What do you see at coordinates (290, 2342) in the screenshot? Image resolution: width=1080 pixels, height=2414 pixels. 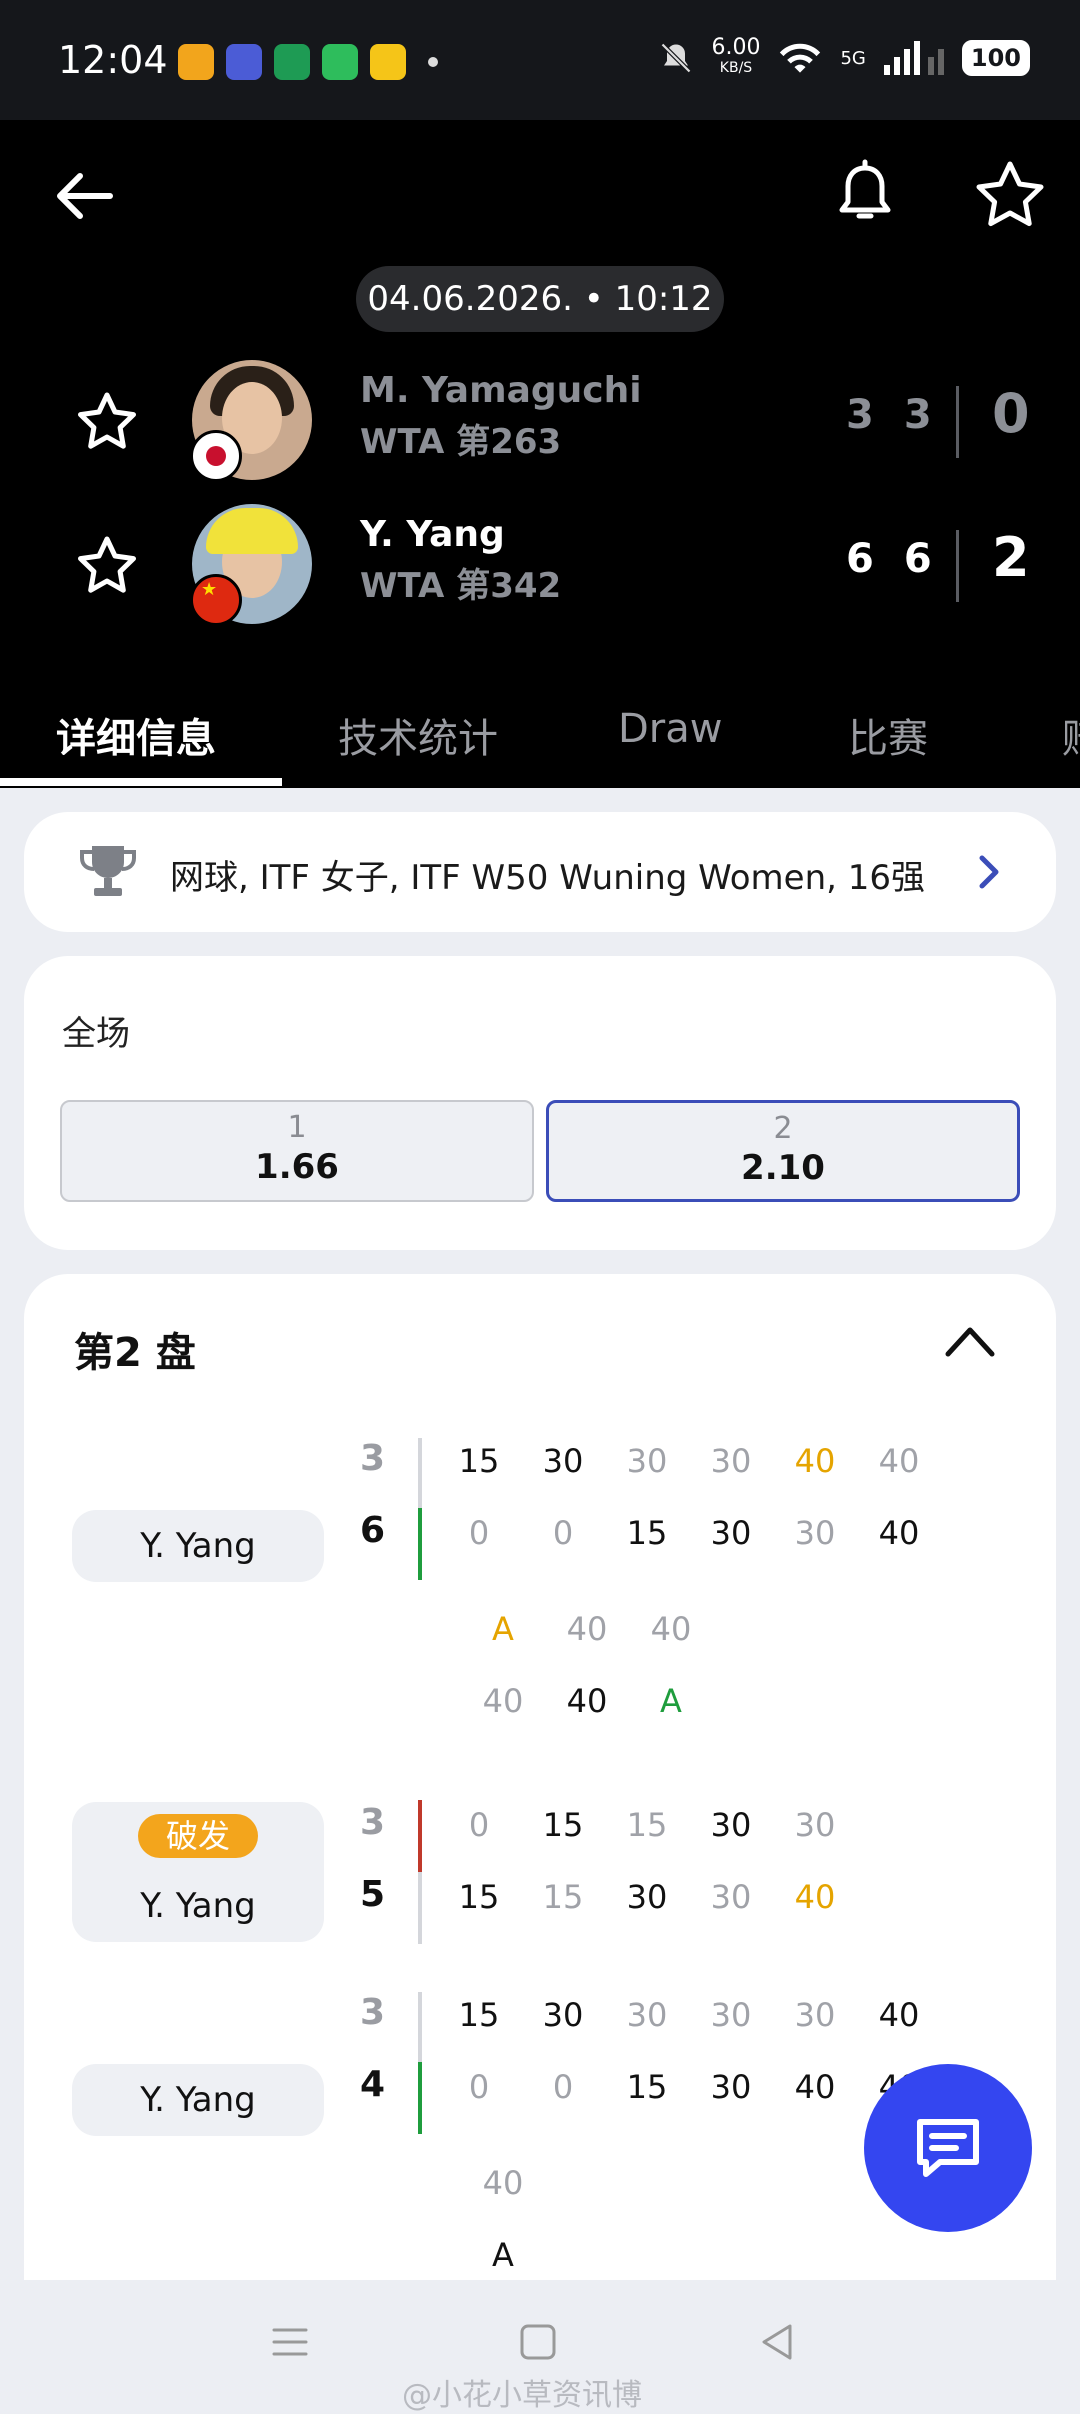 I see `recent-apps-icon` at bounding box center [290, 2342].